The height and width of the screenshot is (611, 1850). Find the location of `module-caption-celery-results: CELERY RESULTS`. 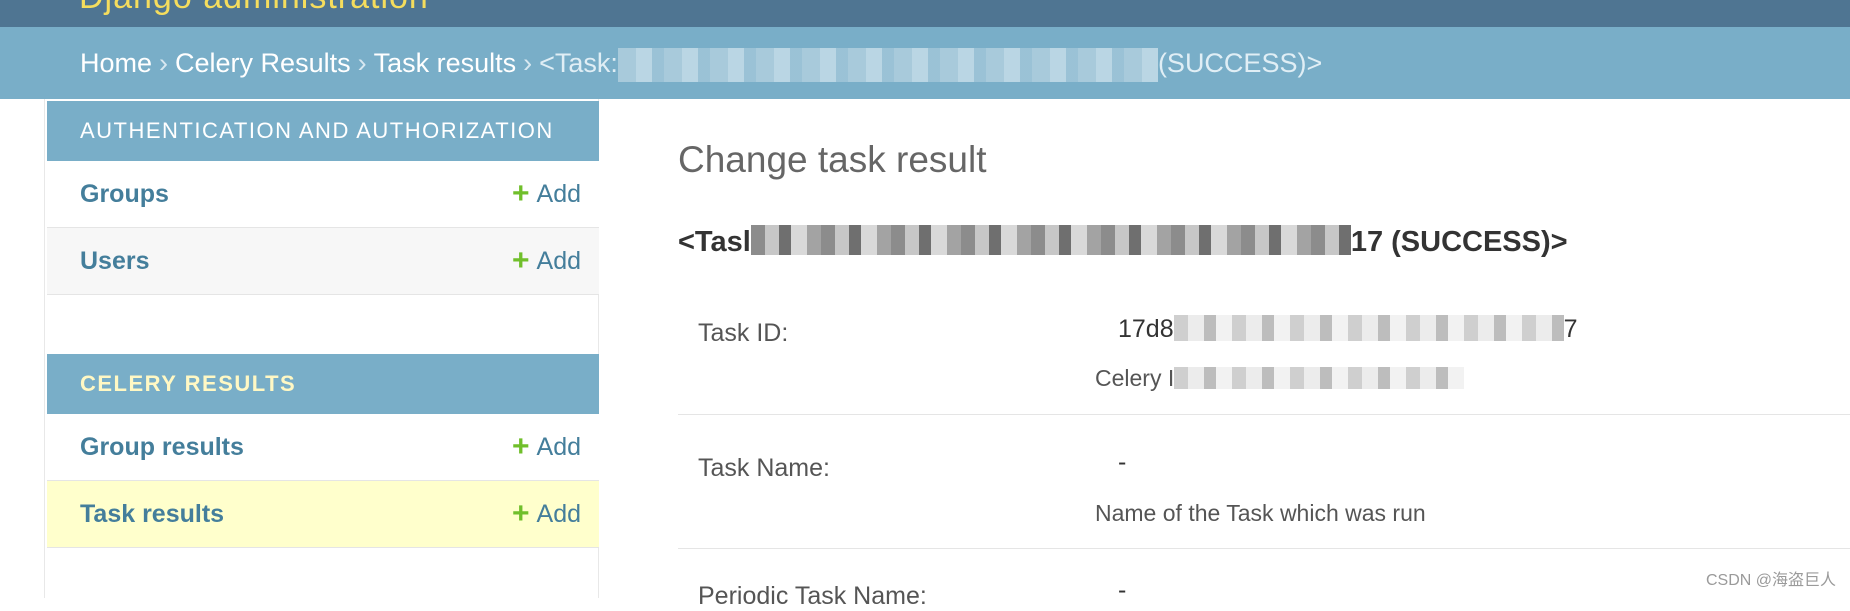

module-caption-celery-results: CELERY RESULTS is located at coordinates (323, 384).